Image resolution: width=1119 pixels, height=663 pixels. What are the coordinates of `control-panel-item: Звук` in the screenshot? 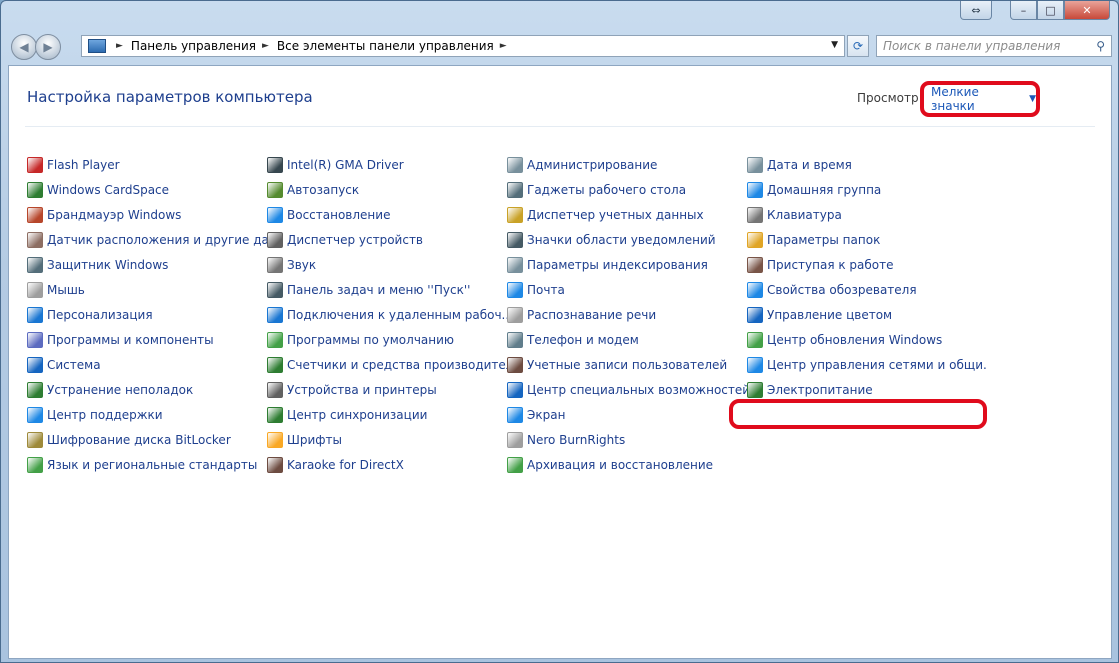 It's located at (387, 264).